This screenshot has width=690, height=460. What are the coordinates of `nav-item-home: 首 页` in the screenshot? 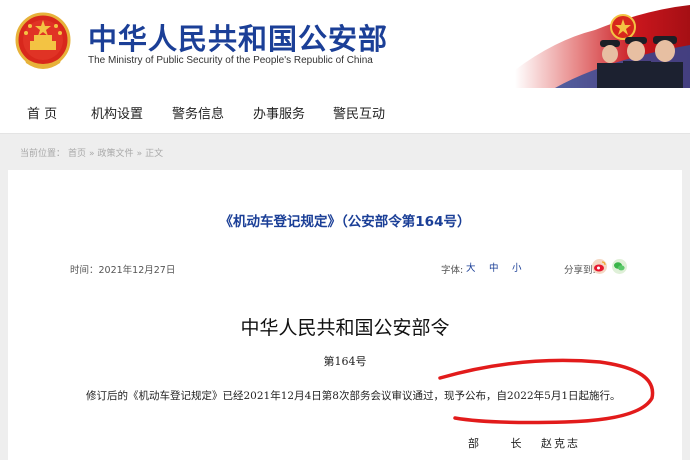 It's located at (42, 112).